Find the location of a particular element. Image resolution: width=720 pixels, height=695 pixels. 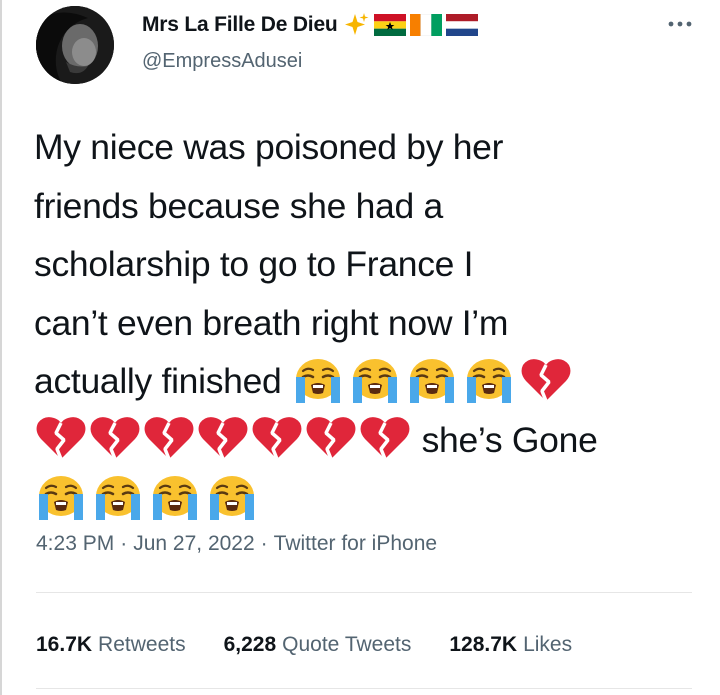

tweet-line-5: actually finished is located at coordinates (364, 381).